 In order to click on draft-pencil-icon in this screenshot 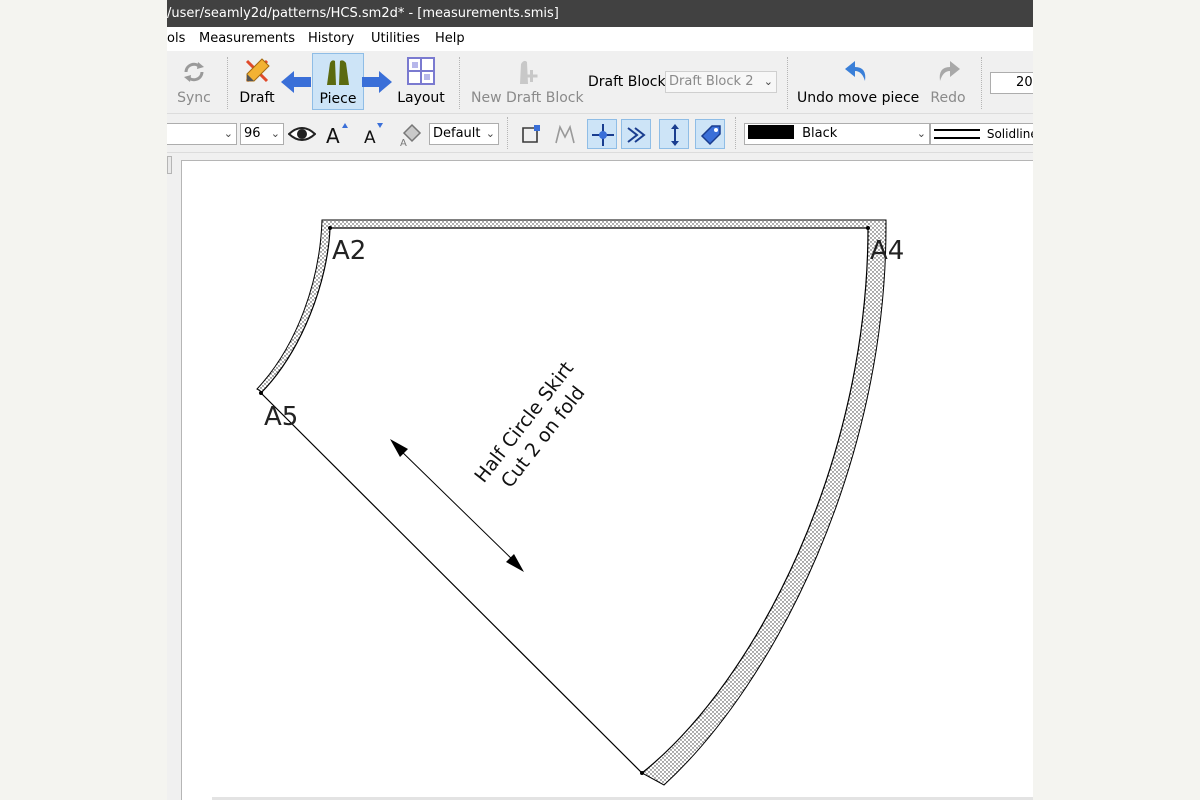, I will do `click(257, 70)`.